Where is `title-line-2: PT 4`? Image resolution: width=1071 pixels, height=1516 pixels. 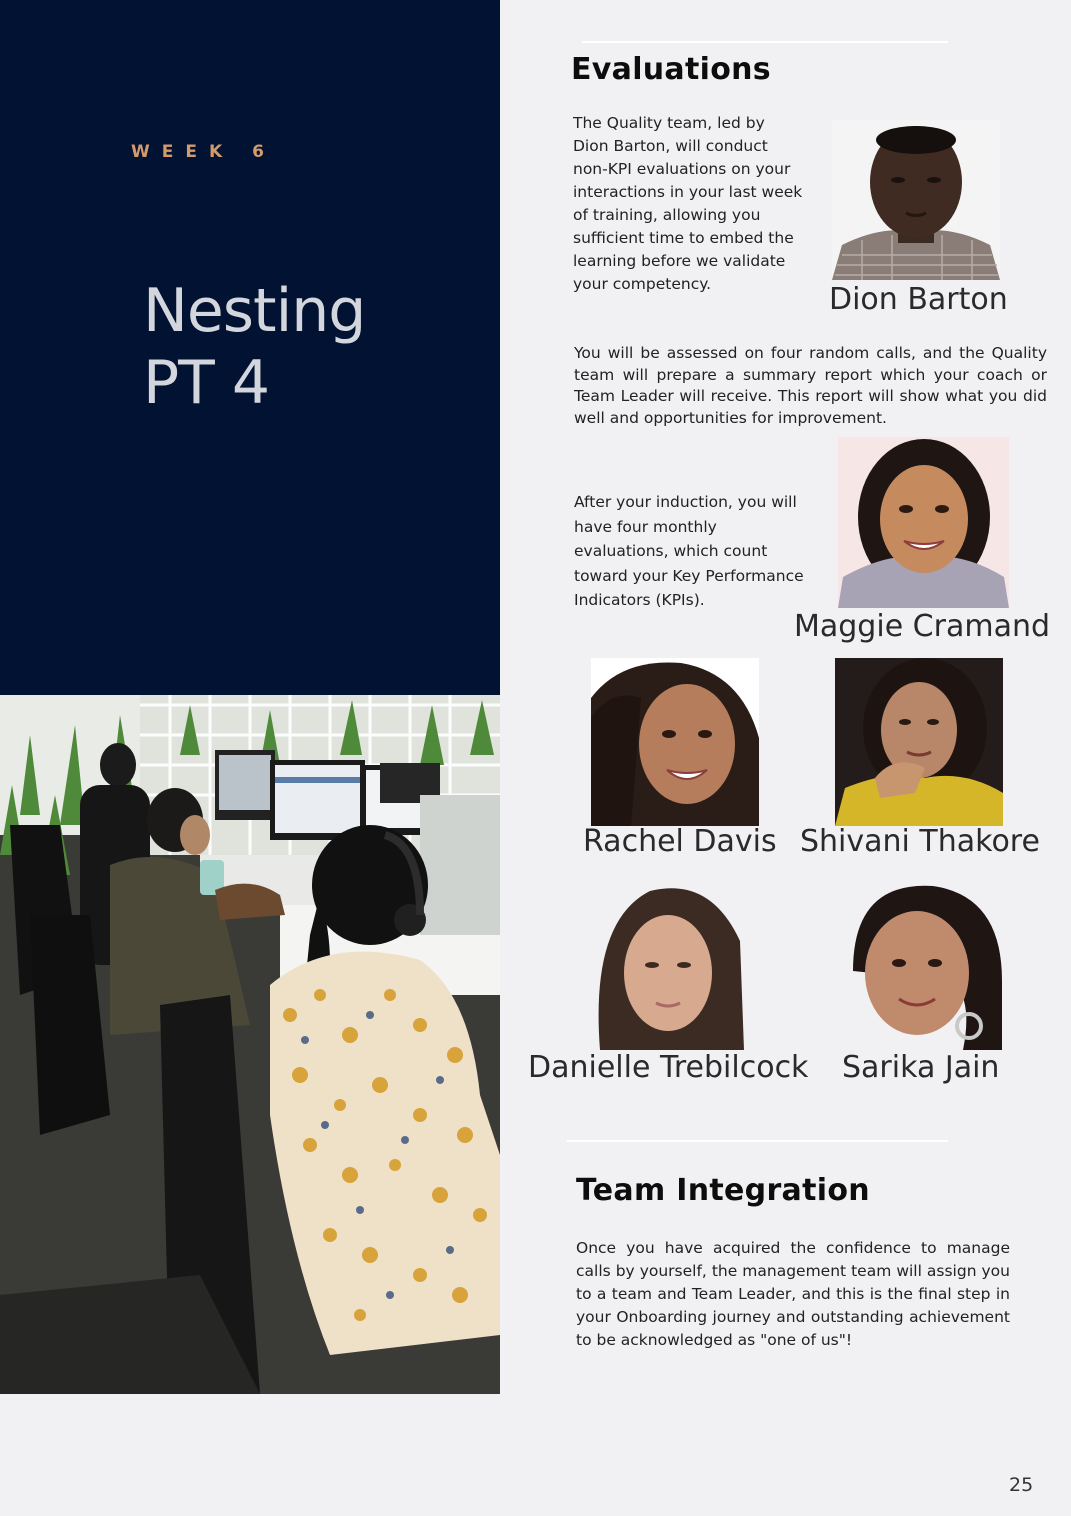 title-line-2: PT 4 is located at coordinates (206, 383).